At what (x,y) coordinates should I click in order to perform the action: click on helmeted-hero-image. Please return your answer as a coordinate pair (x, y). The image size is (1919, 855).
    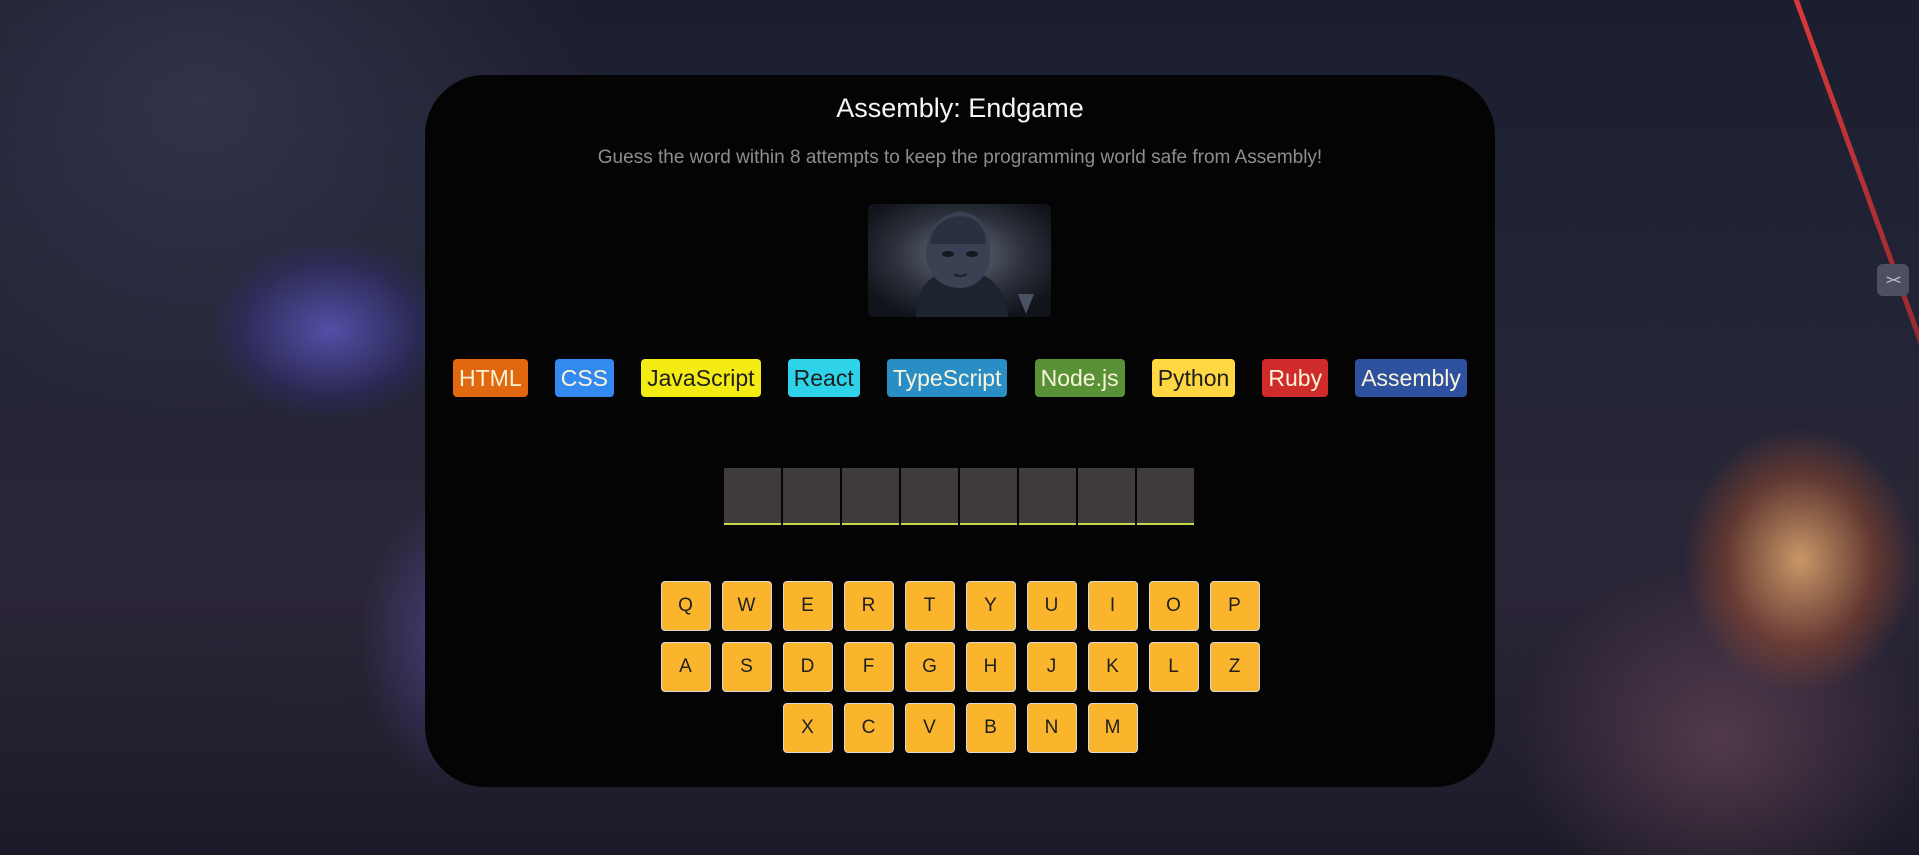
    Looking at the image, I should click on (959, 260).